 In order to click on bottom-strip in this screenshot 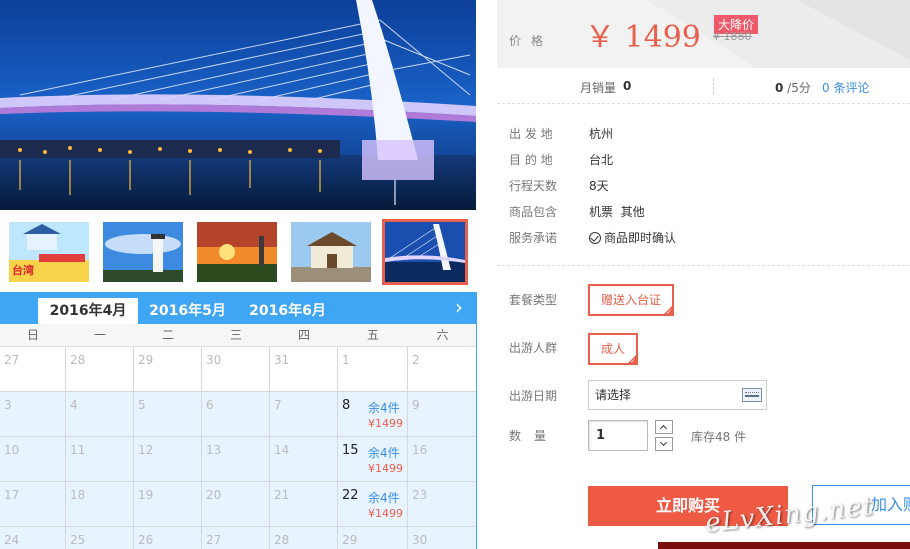, I will do `click(784, 545)`.